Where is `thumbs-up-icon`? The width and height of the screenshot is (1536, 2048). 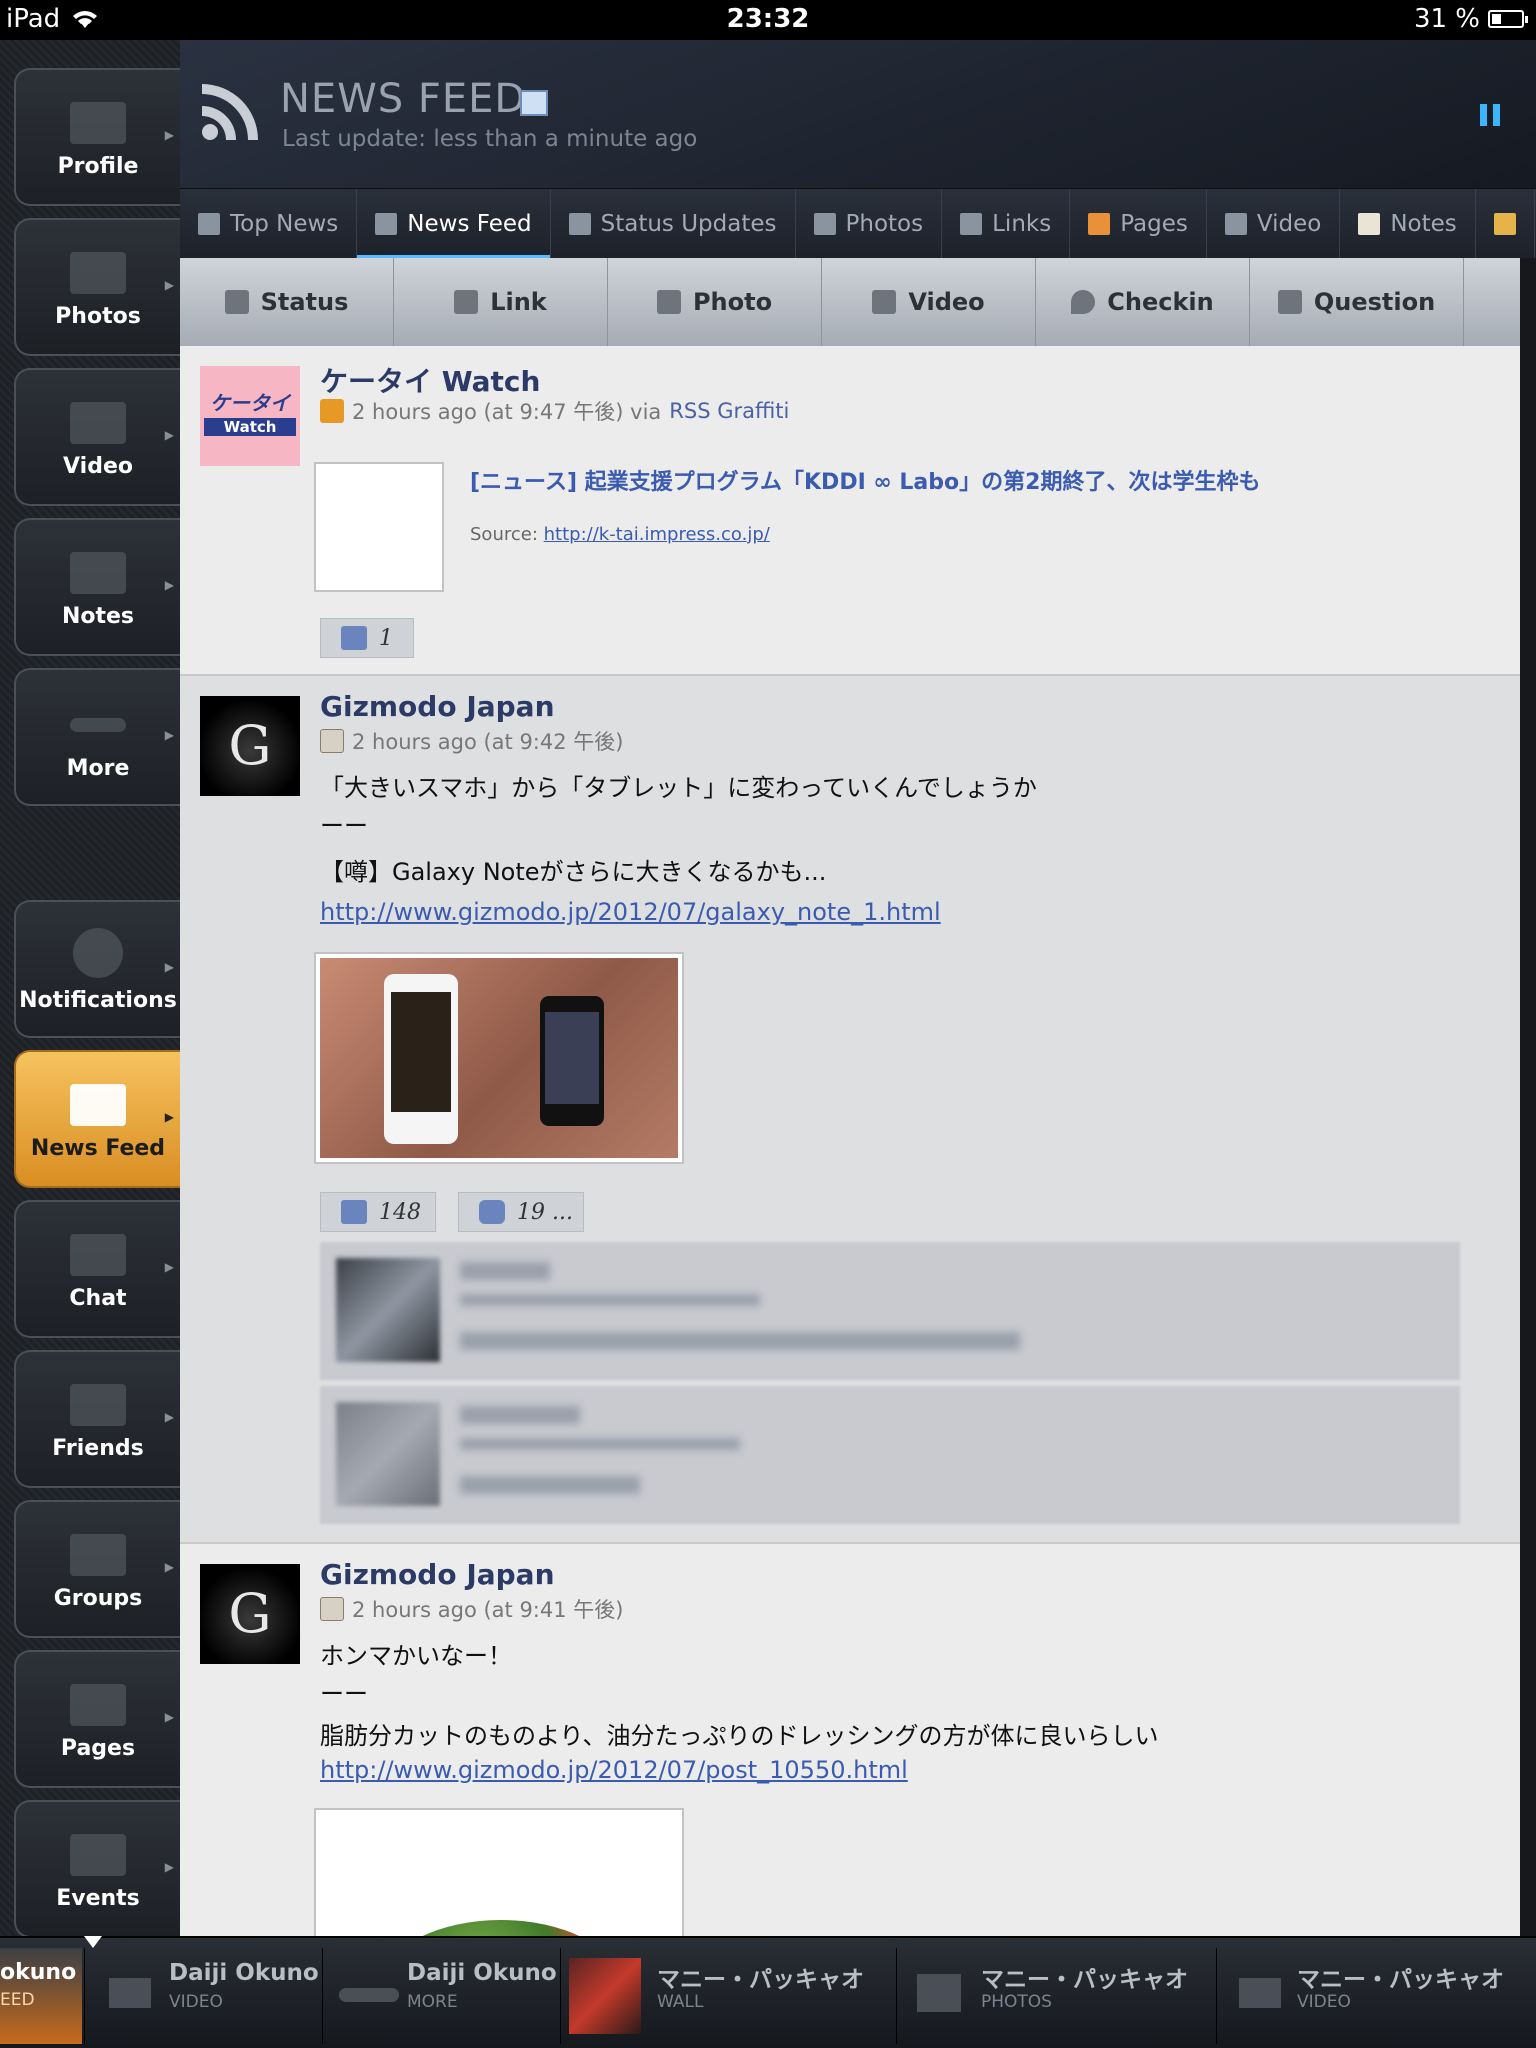
thumbs-up-icon is located at coordinates (354, 1212).